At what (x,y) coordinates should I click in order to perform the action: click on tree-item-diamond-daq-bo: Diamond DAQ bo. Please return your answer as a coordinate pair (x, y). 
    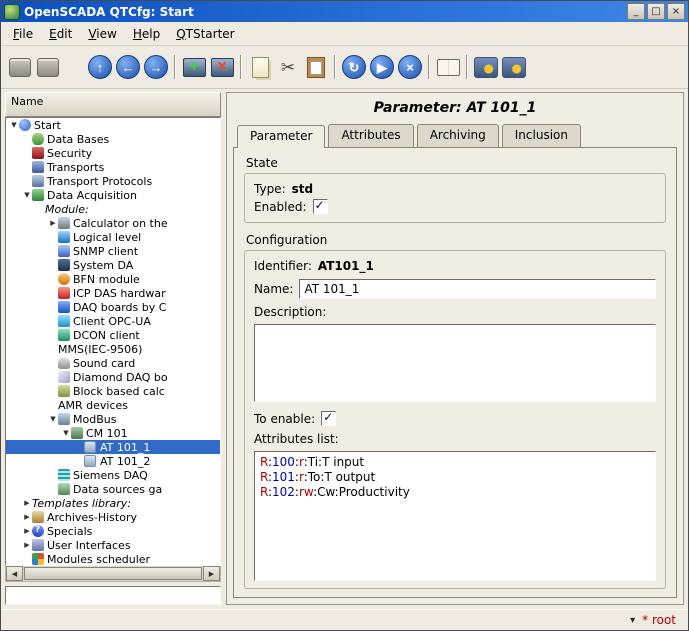
    Looking at the image, I should click on (113, 377).